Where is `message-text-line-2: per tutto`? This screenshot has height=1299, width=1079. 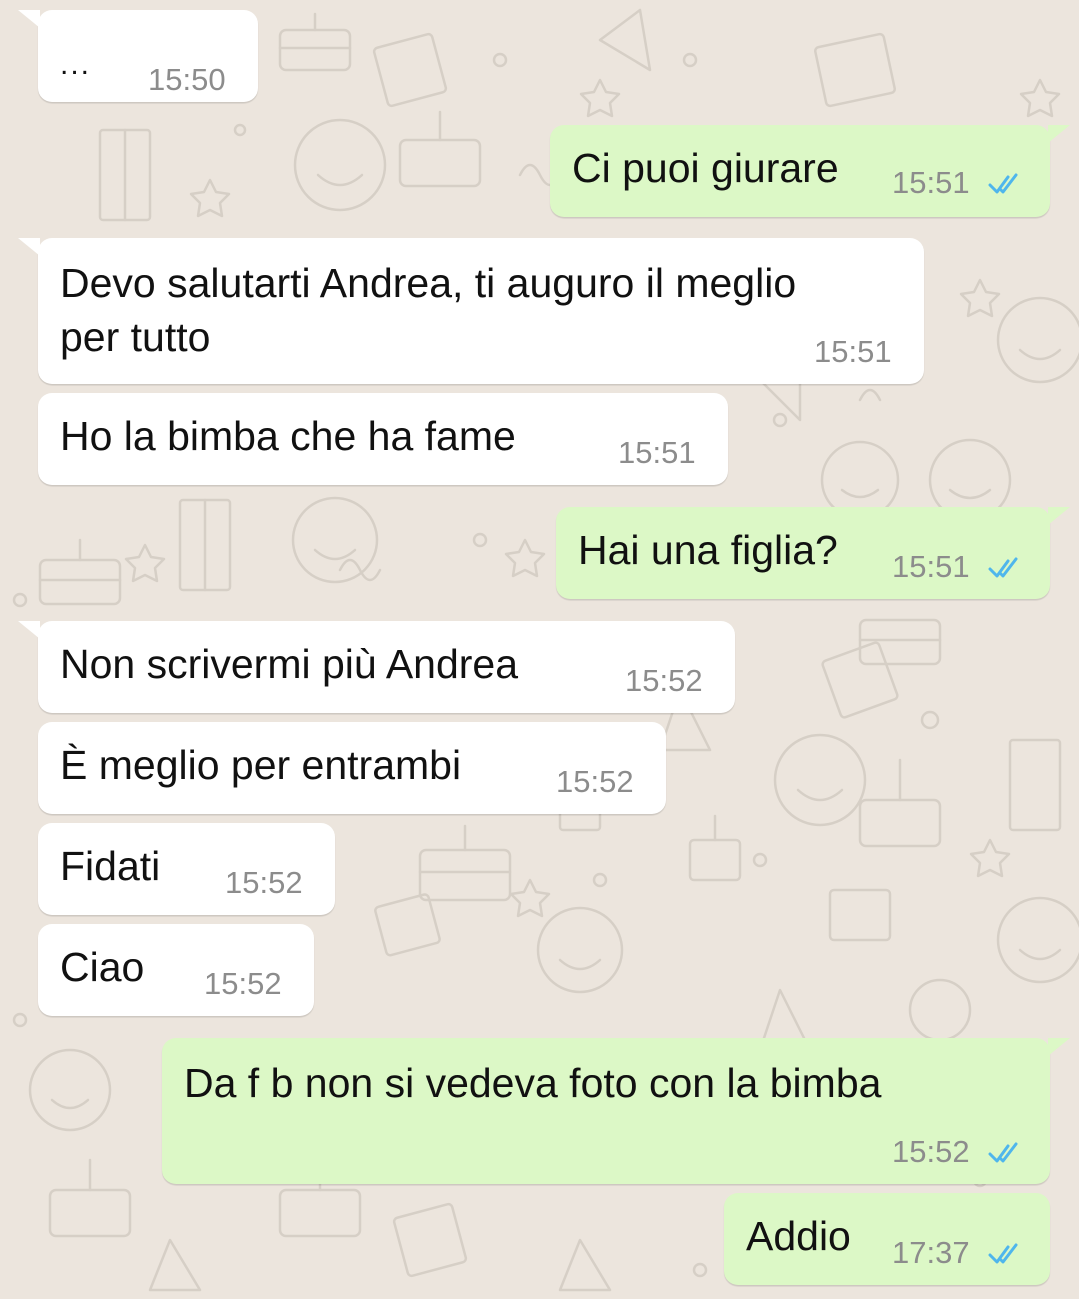 message-text-line-2: per tutto is located at coordinates (135, 337).